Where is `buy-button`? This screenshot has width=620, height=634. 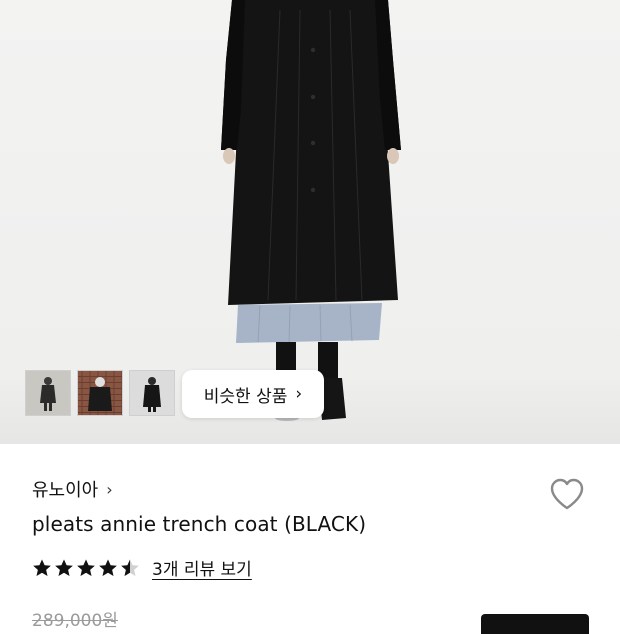 buy-button is located at coordinates (535, 624).